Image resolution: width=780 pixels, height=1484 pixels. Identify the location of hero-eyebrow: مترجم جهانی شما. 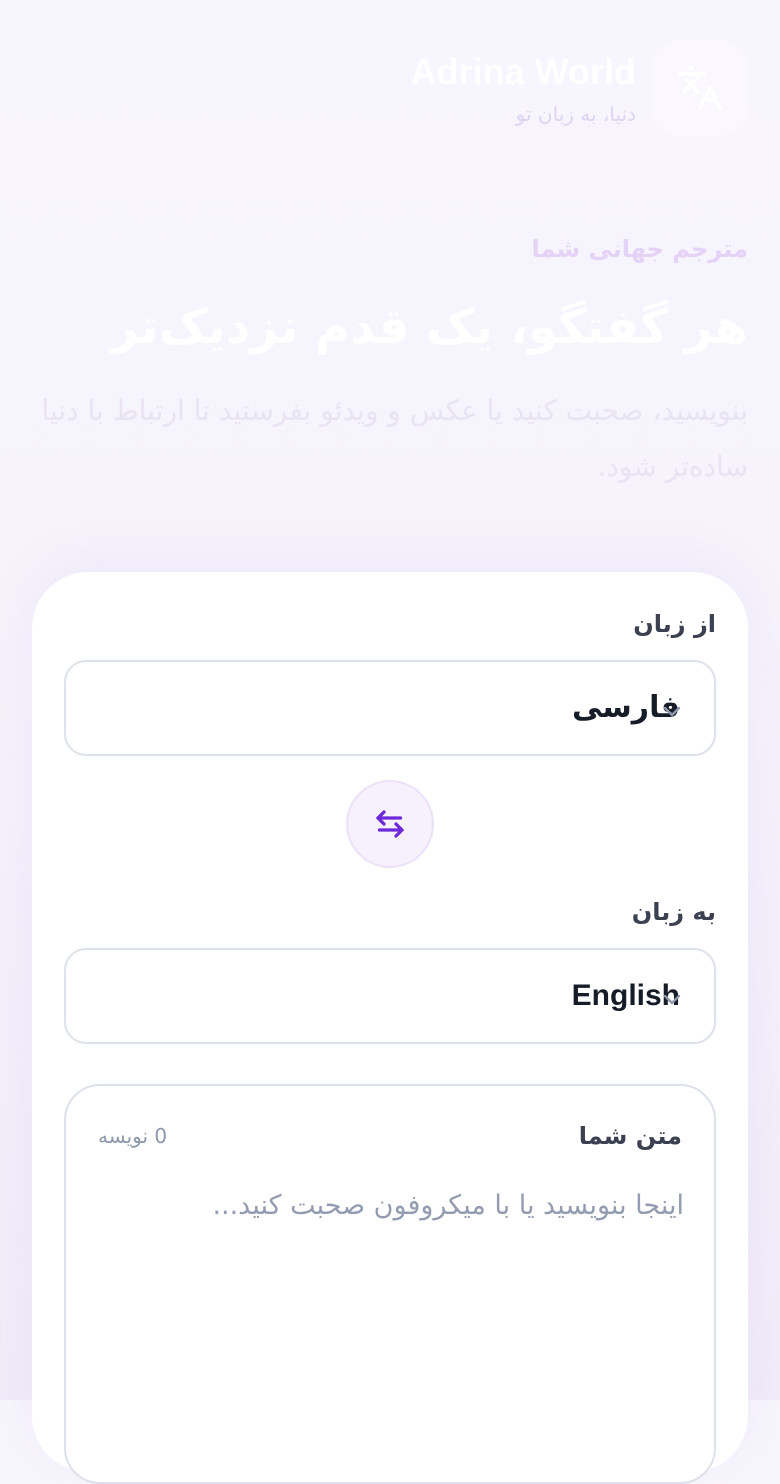
(639, 249).